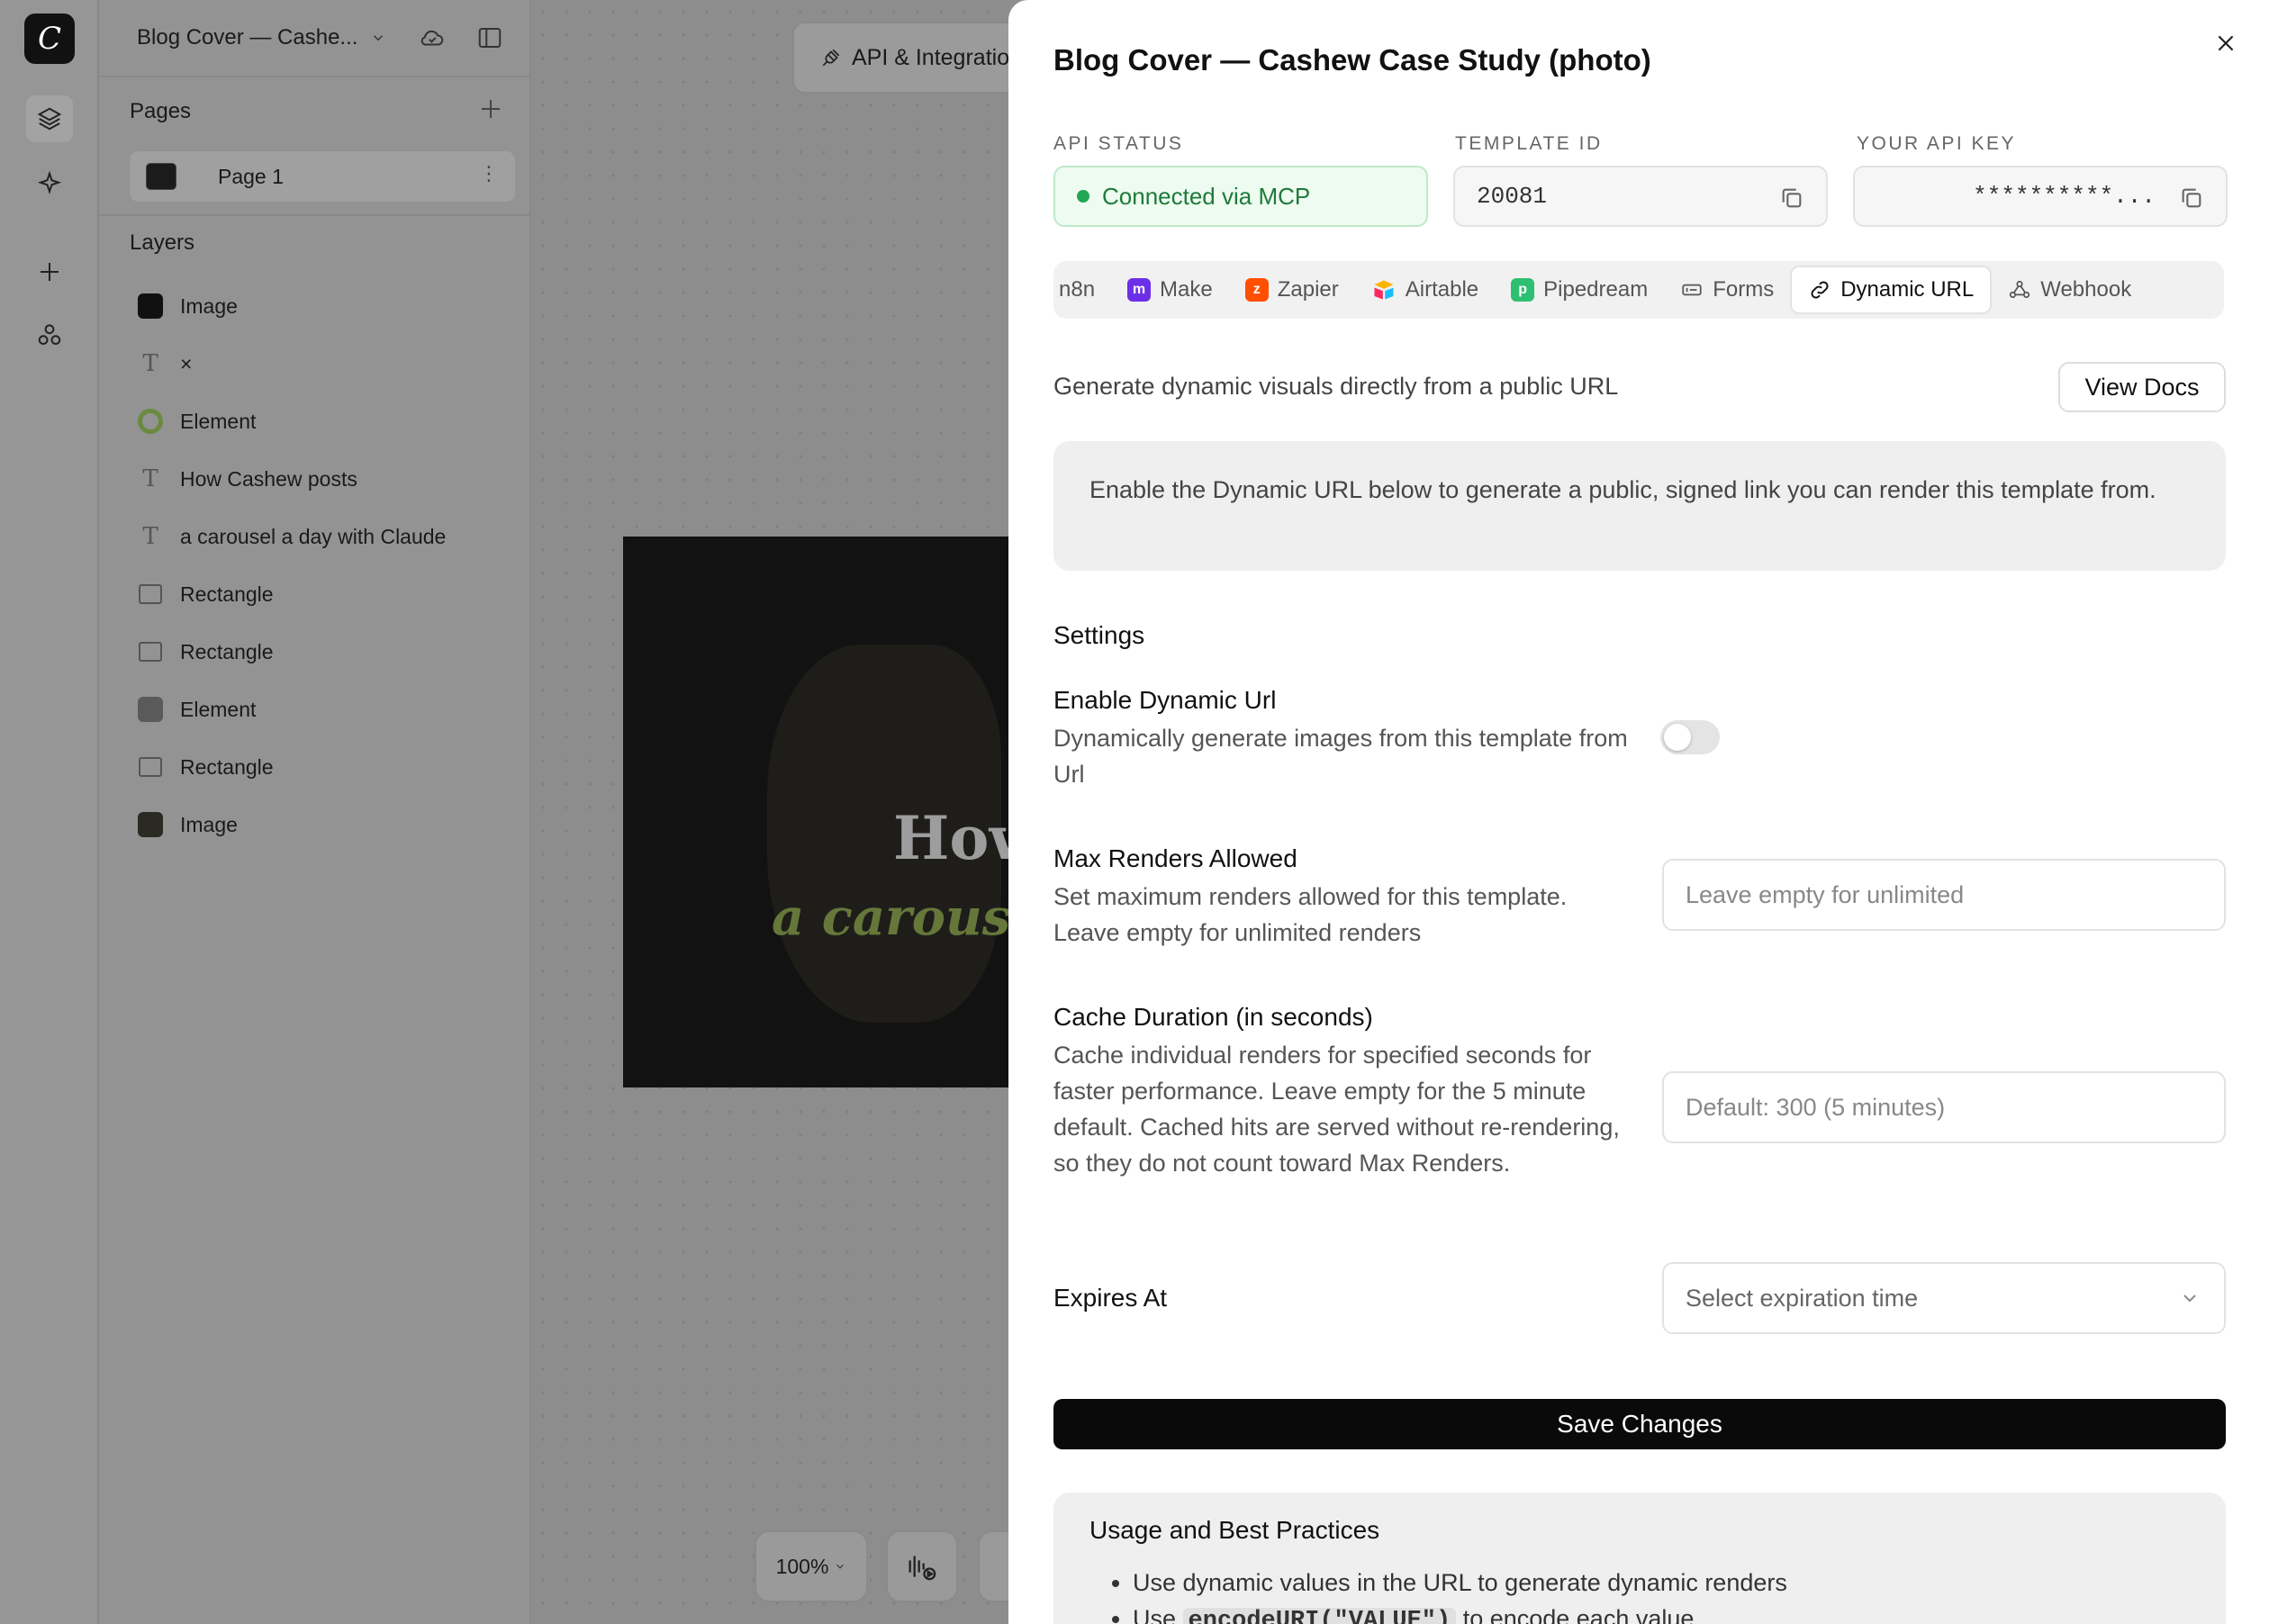 This screenshot has height=1624, width=2269. I want to click on tab-label: Forms, so click(1744, 289).